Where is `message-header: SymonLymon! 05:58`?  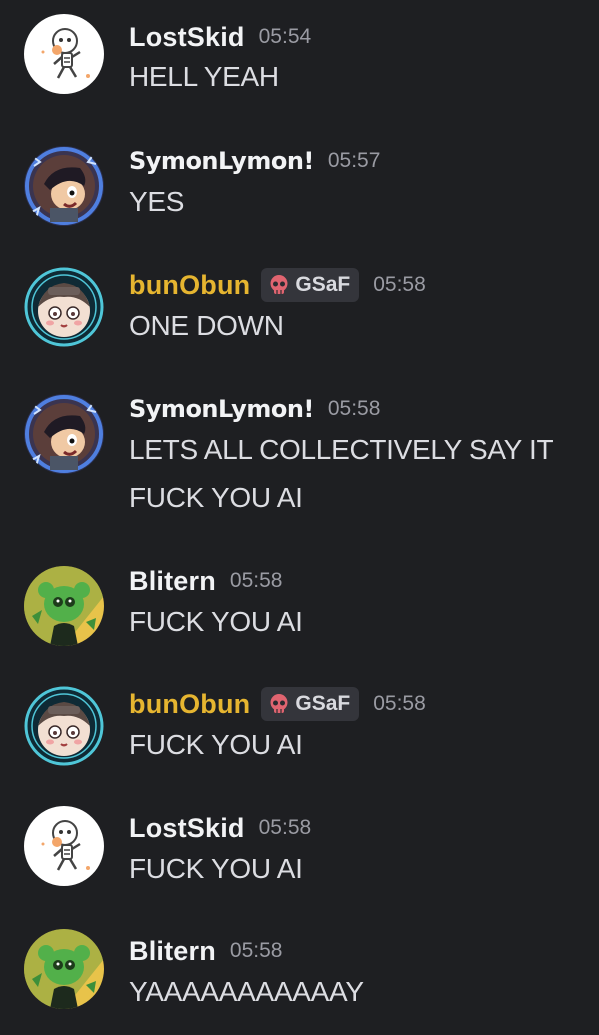
message-header: SymonLymon! 05:58 is located at coordinates (254, 409).